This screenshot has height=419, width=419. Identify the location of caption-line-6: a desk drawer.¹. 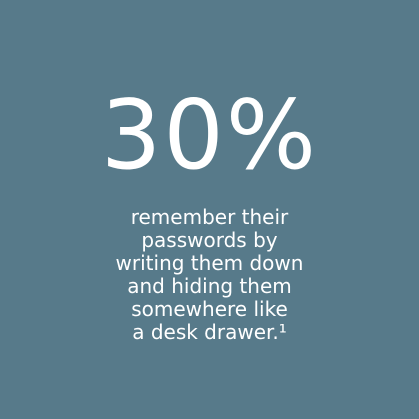
(209, 332).